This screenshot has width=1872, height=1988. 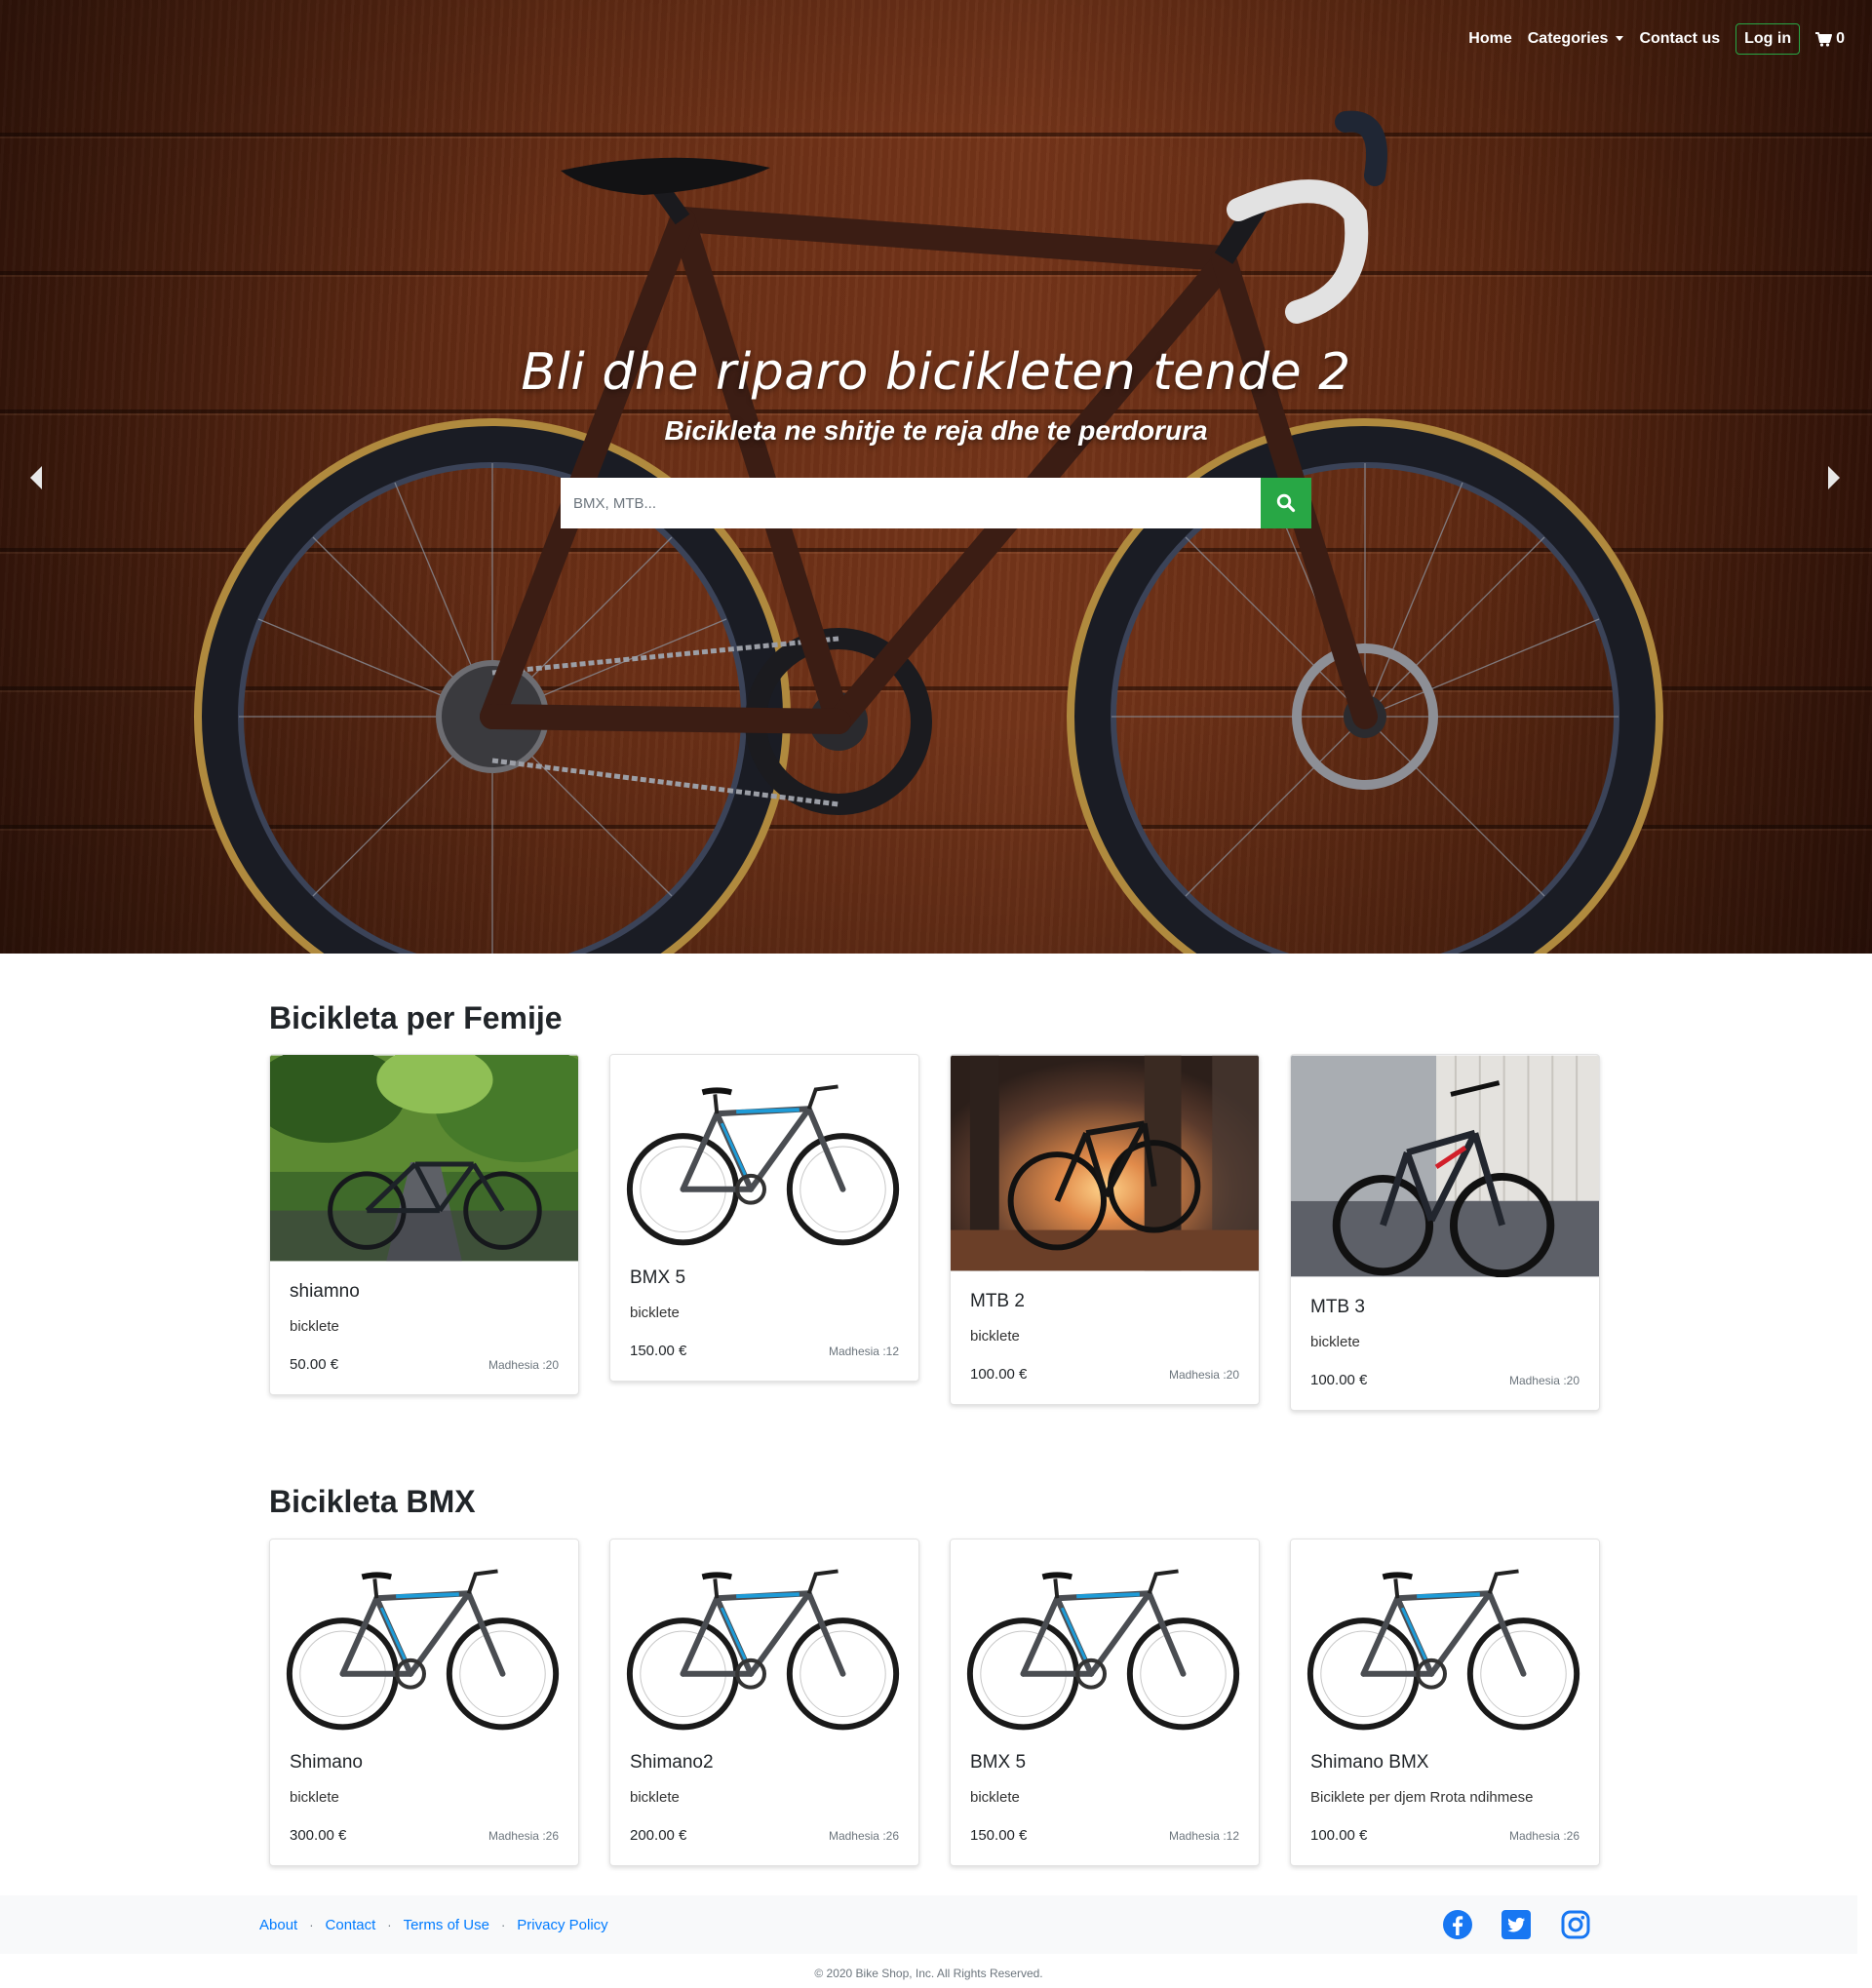 I want to click on card-body: shiamno bicklete 50.00 € Madhesia :20, so click(x=424, y=1328).